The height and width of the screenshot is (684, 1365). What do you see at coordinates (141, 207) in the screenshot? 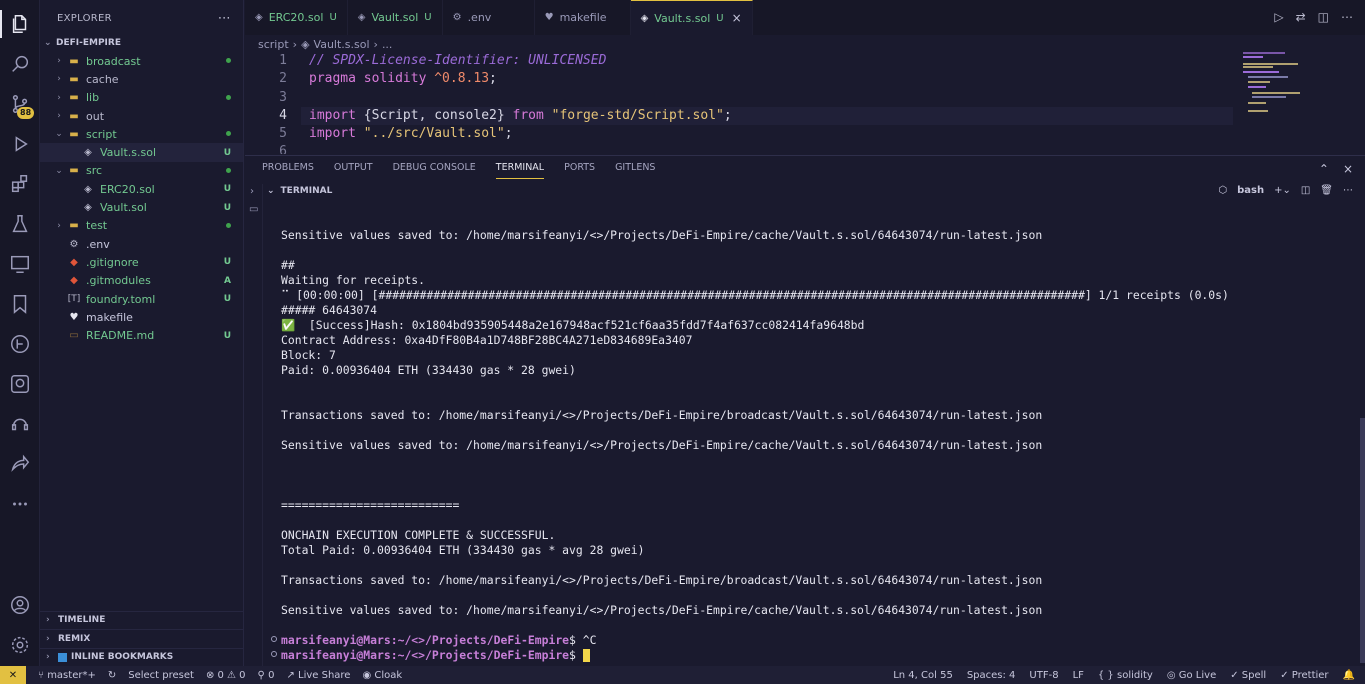
I see `tree-item: ◈ Vault.sol U` at bounding box center [141, 207].